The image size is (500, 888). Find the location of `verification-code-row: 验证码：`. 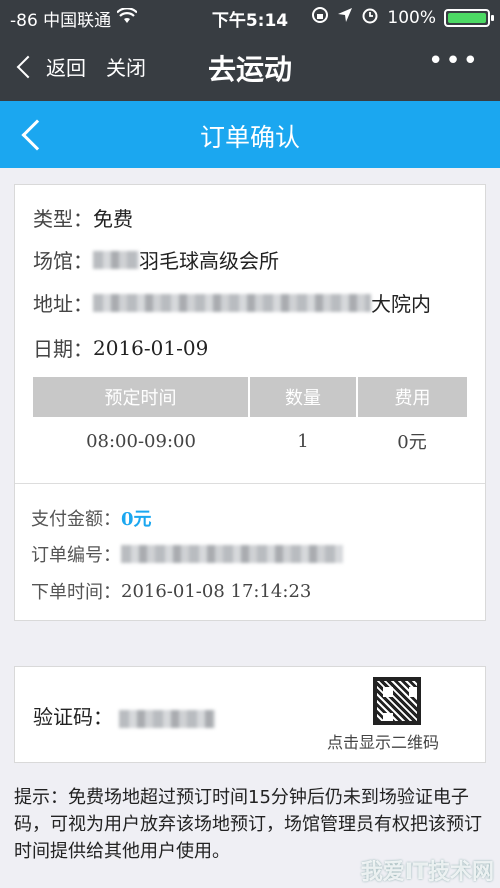

verification-code-row: 验证码： is located at coordinates (124, 715).